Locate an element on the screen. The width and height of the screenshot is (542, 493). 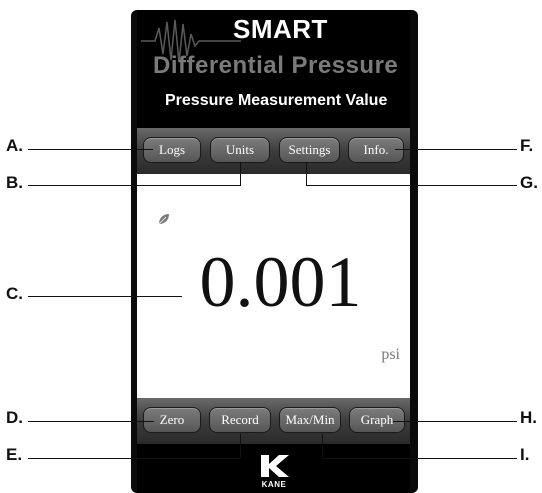
logs-button: Logs is located at coordinates (172, 150).